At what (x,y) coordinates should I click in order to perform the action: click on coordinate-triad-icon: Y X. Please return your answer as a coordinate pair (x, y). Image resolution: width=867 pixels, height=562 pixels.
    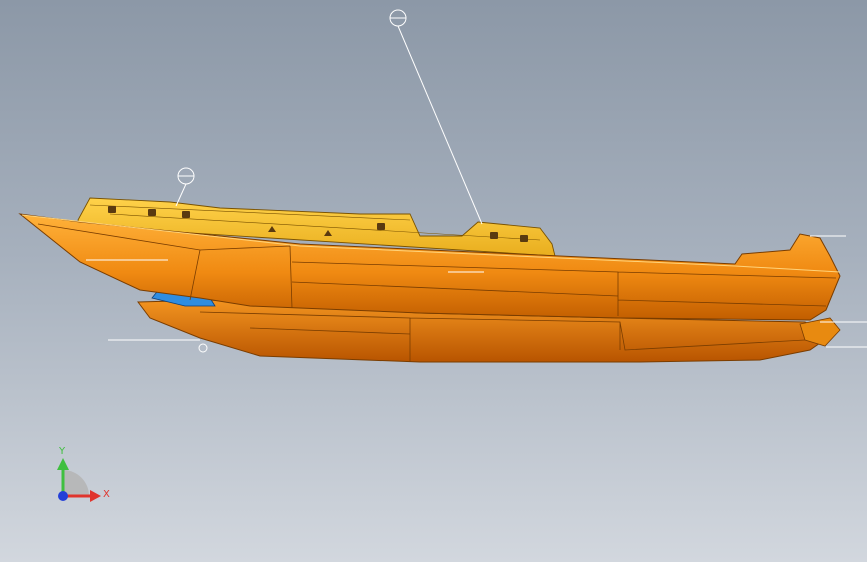
    Looking at the image, I should click on (83, 474).